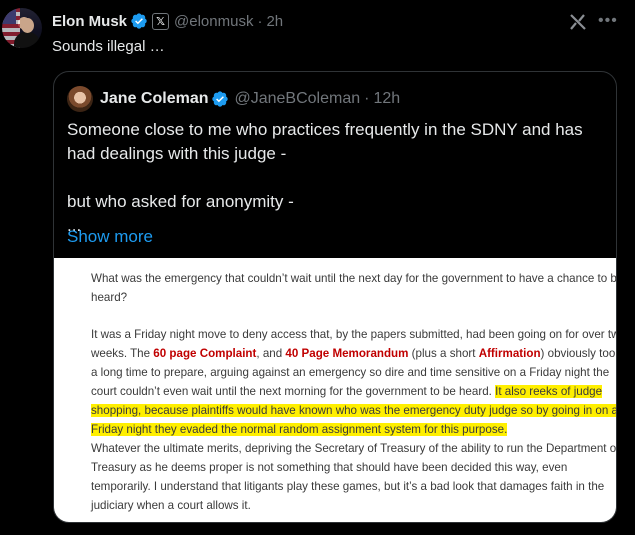 This screenshot has height=535, width=635. I want to click on post-time: 2h, so click(274, 21).